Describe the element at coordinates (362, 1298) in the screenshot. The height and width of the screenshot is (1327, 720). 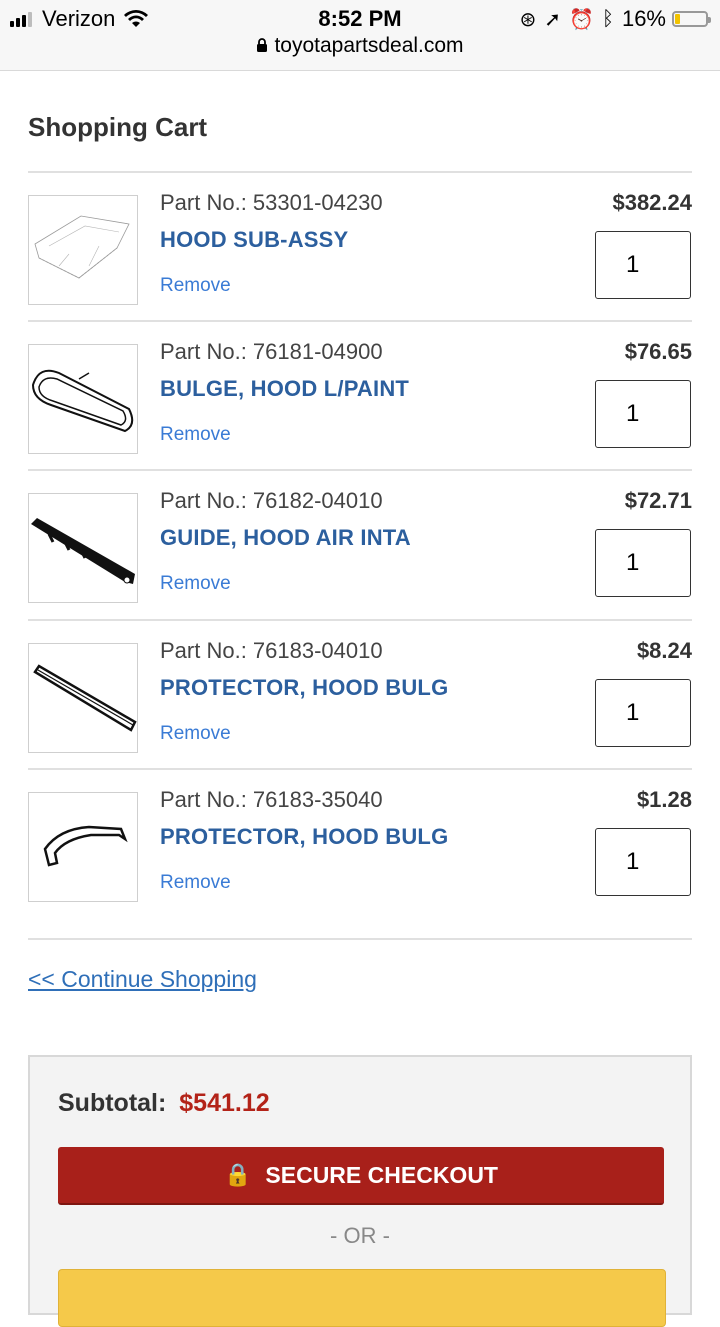
I see `alternate-checkout-button` at that location.